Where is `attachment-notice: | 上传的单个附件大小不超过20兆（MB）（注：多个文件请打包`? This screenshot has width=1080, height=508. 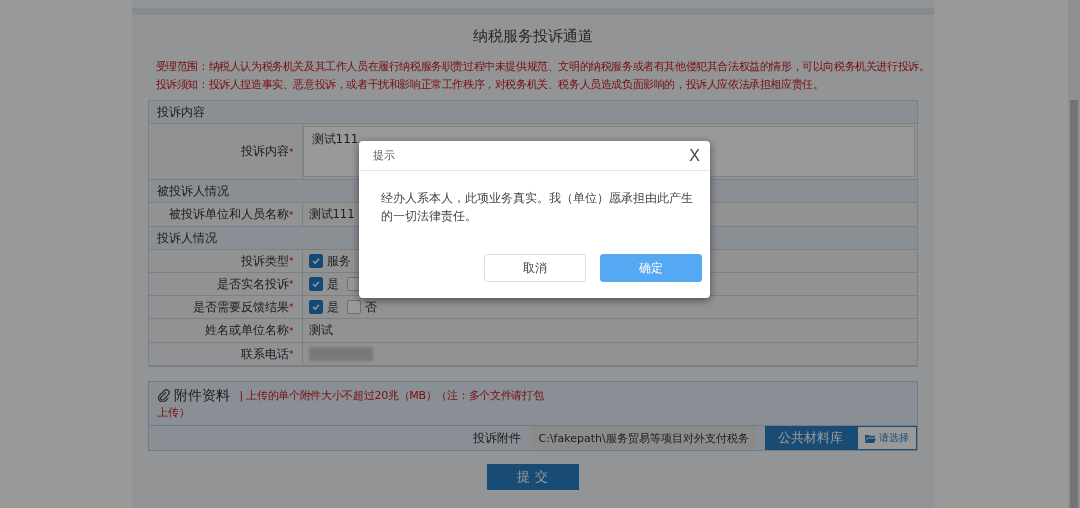
attachment-notice: | 上传的单个附件大小不超过20兆（MB）（注：多个文件请打包 is located at coordinates (391, 396).